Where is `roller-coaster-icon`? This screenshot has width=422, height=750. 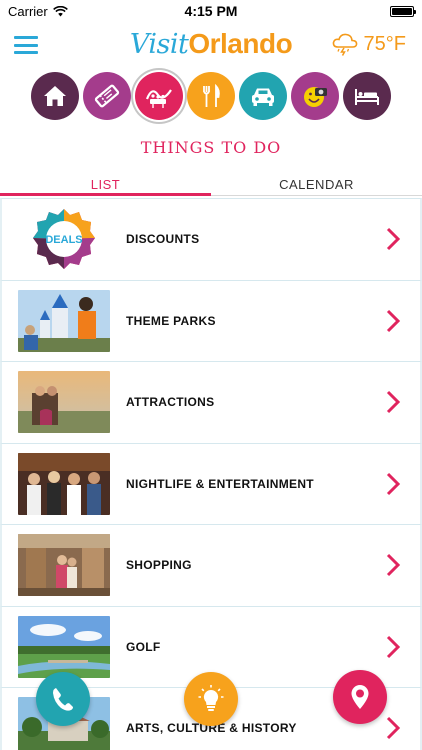 roller-coaster-icon is located at coordinates (158, 98).